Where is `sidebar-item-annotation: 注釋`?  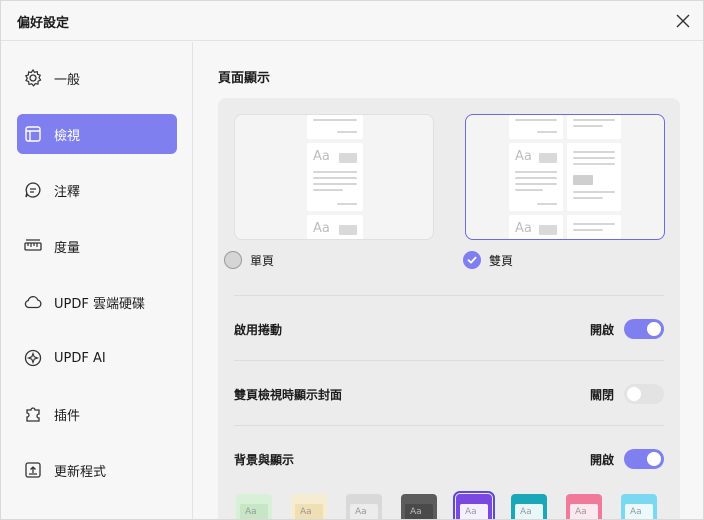
sidebar-item-annotation: 注釋 is located at coordinates (97, 190).